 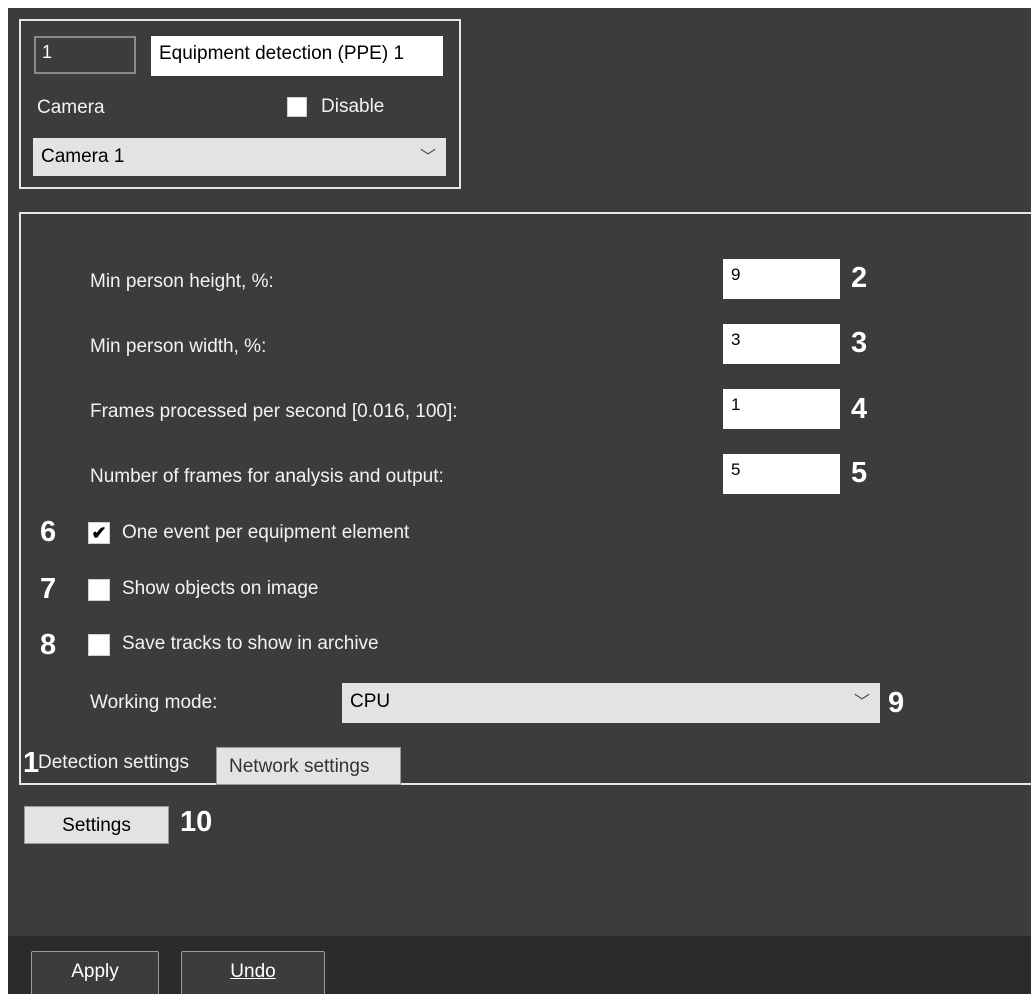 I want to click on undo-button: Undo, so click(x=253, y=972).